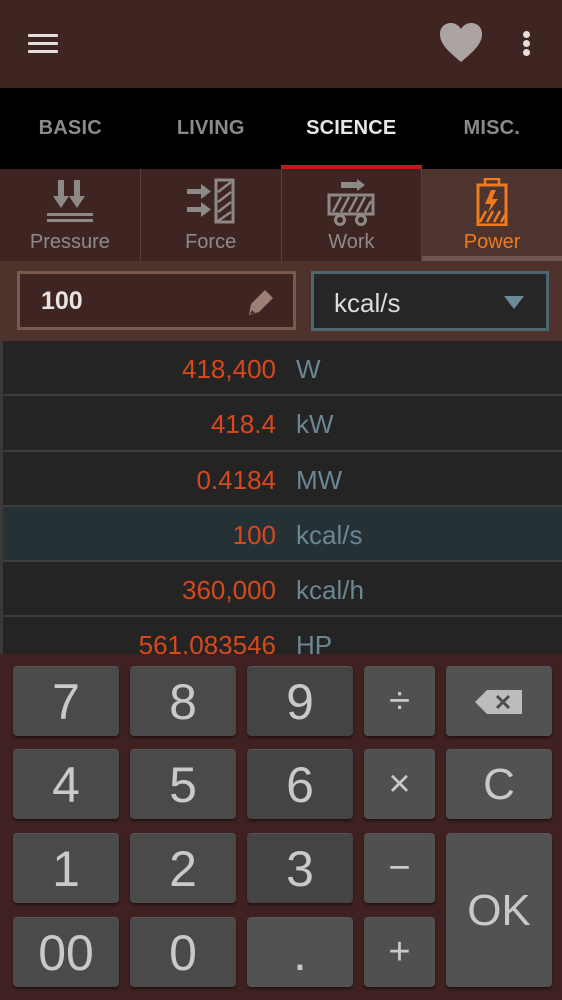 The height and width of the screenshot is (1000, 562). What do you see at coordinates (183, 784) in the screenshot?
I see `key-5: 5` at bounding box center [183, 784].